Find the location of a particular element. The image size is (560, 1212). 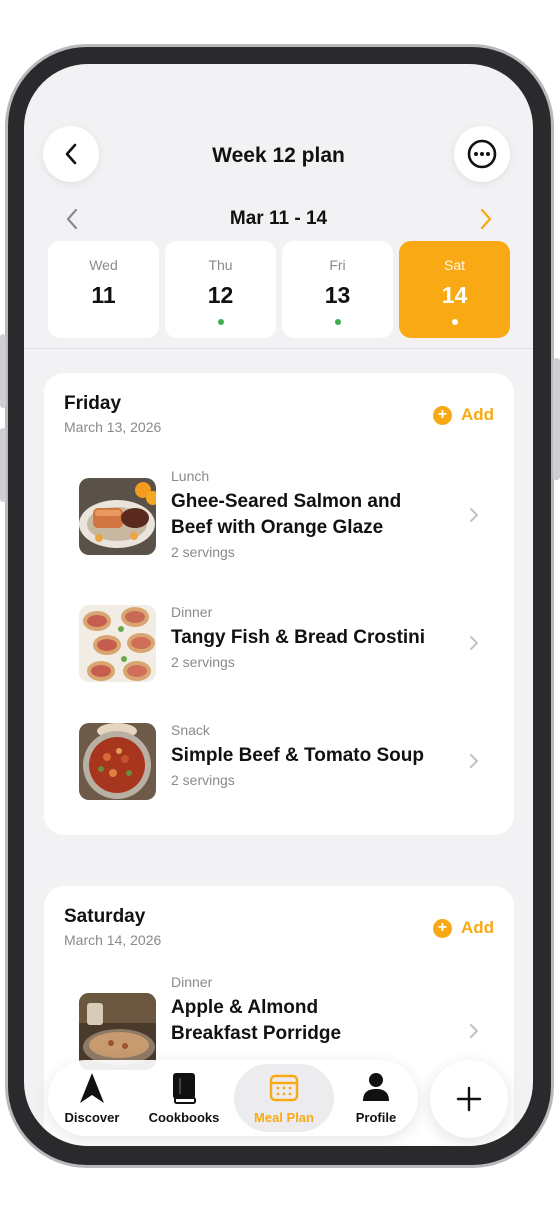

day-tile-thu: Thu 12 is located at coordinates (220, 289).